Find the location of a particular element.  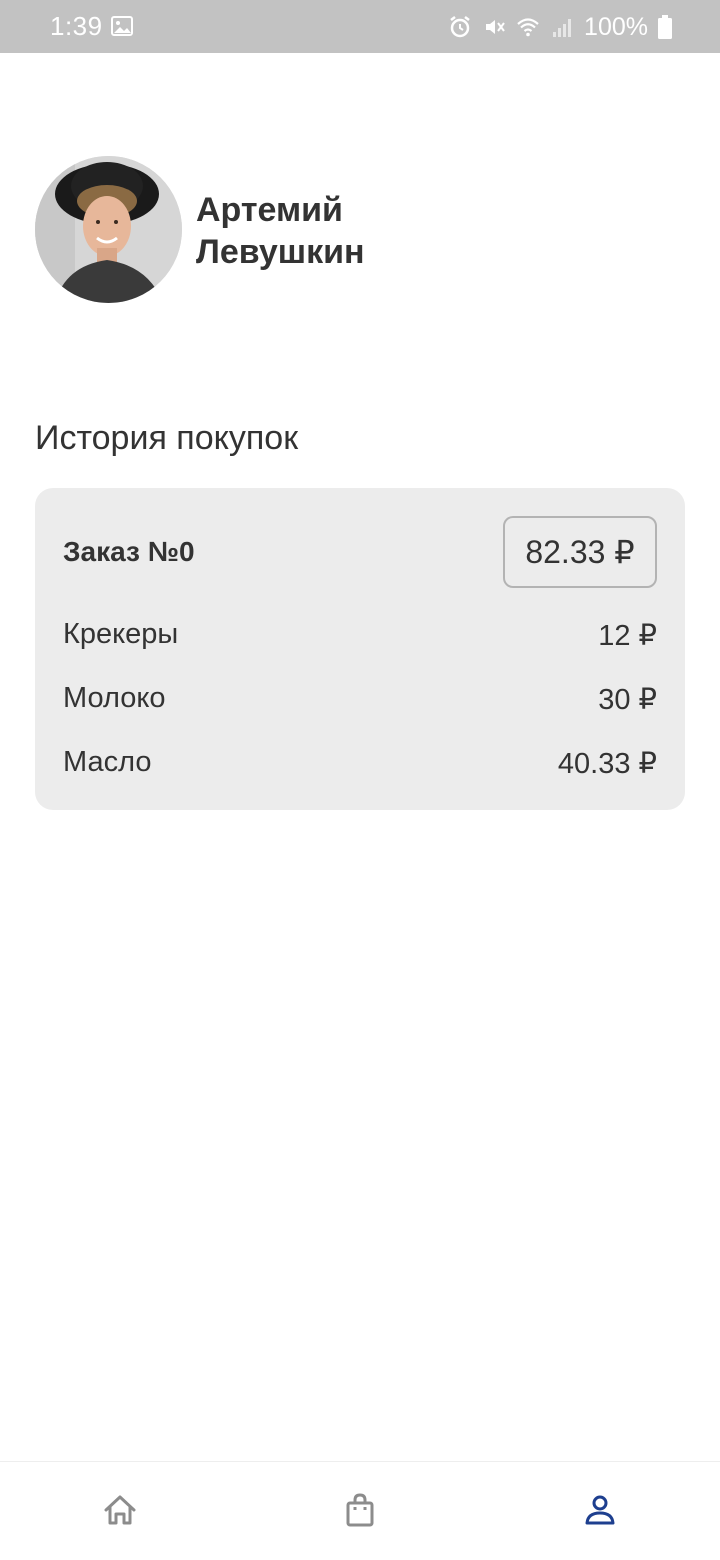

order-title: Заказ №0 is located at coordinates (129, 551).